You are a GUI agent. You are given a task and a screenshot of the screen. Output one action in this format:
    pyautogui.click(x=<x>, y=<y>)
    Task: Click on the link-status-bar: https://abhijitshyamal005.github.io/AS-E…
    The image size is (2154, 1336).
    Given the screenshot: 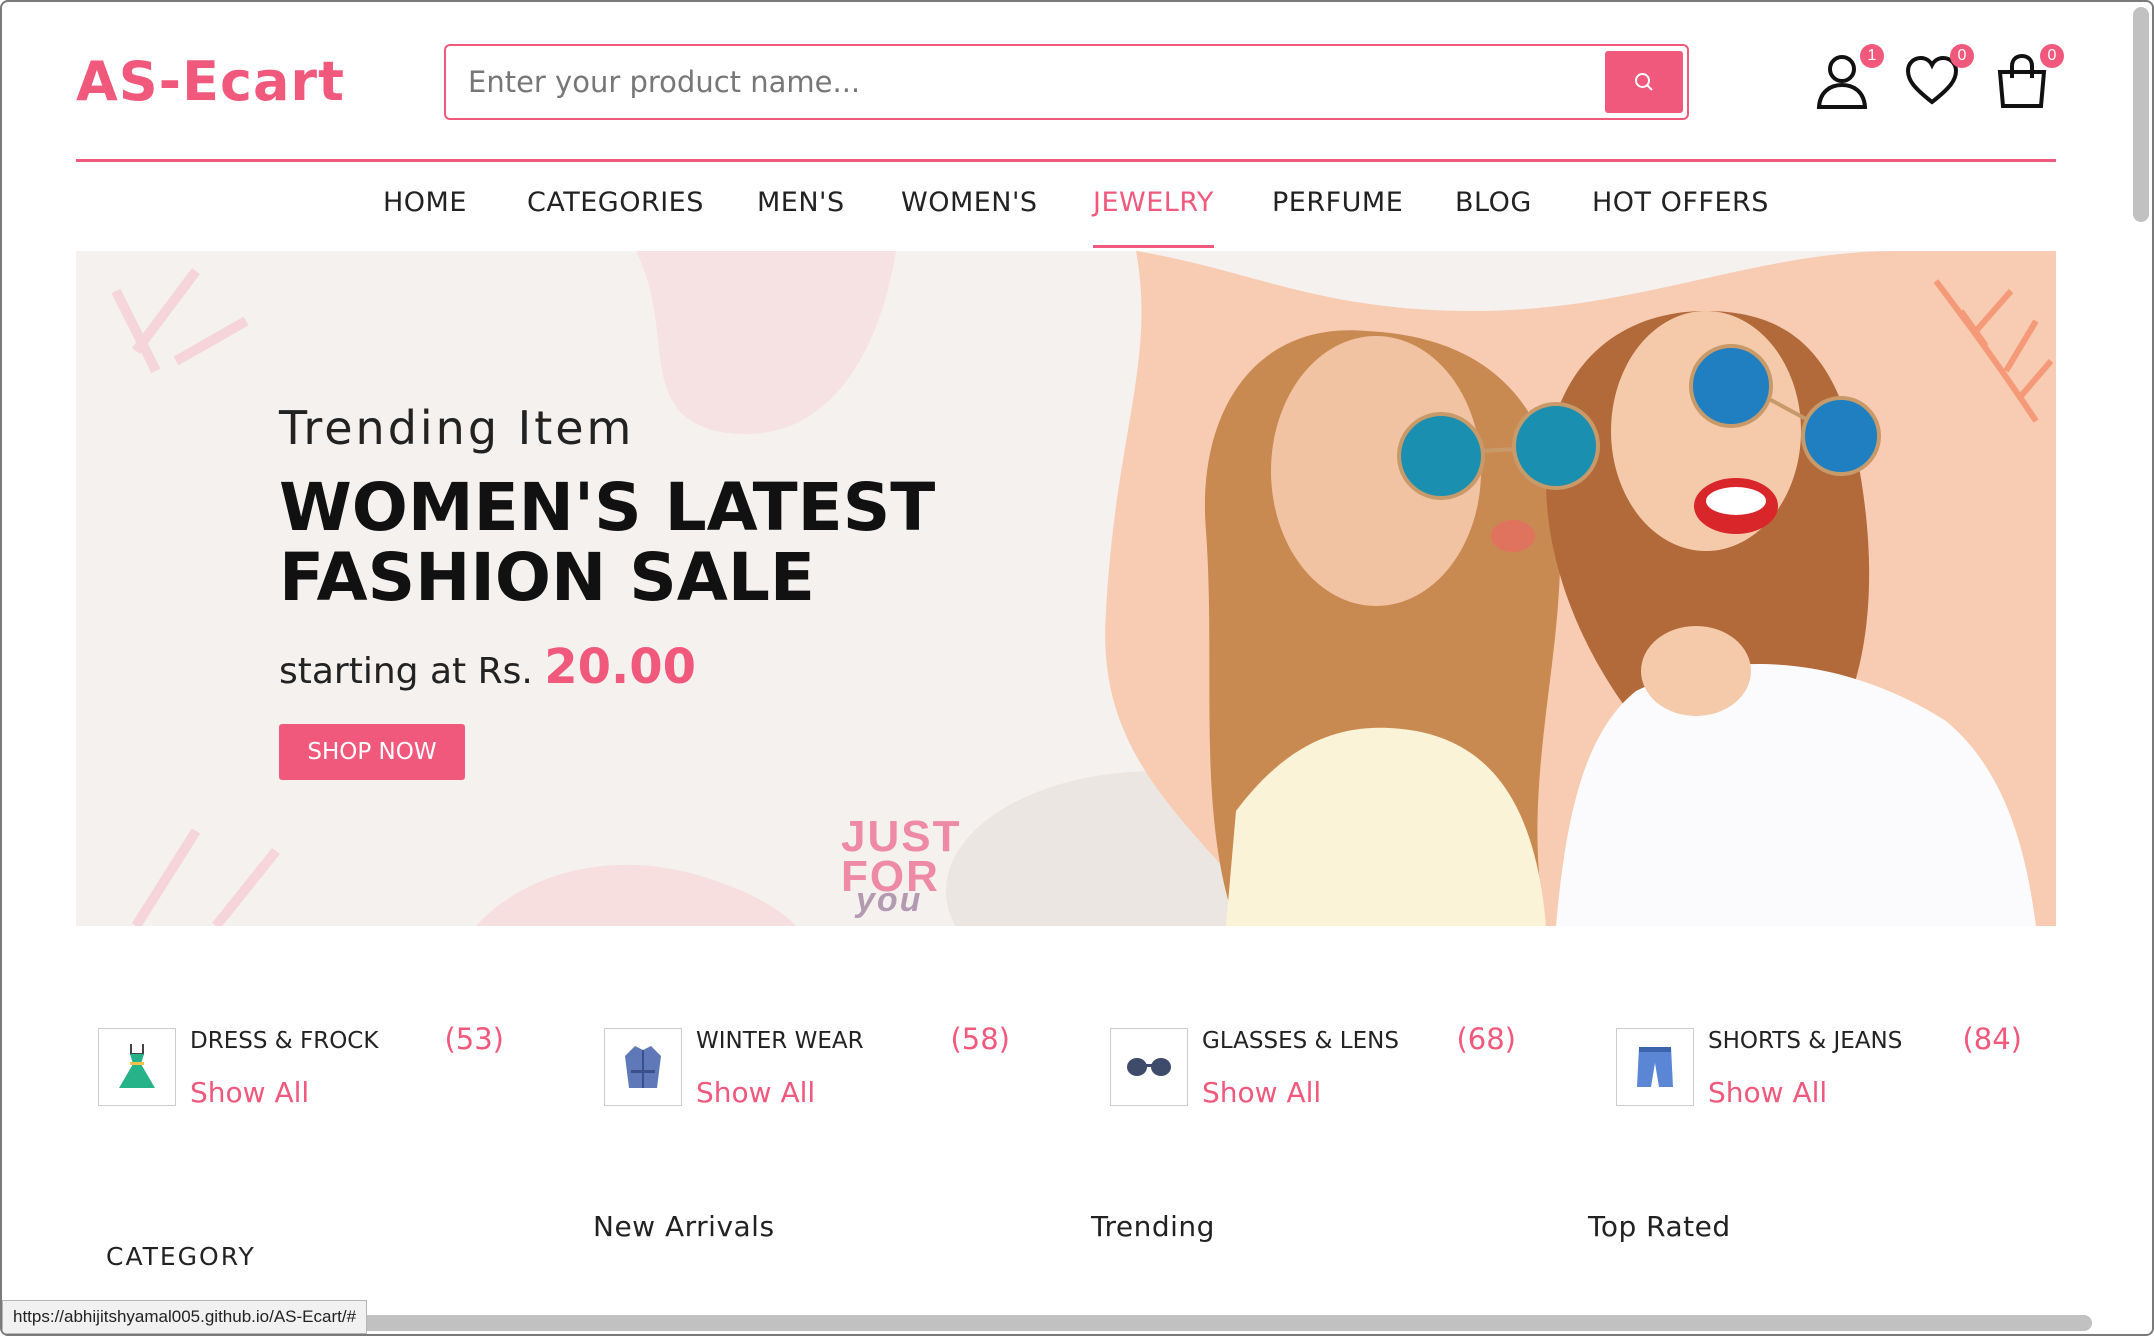 What is the action you would take?
    pyautogui.click(x=185, y=1317)
    